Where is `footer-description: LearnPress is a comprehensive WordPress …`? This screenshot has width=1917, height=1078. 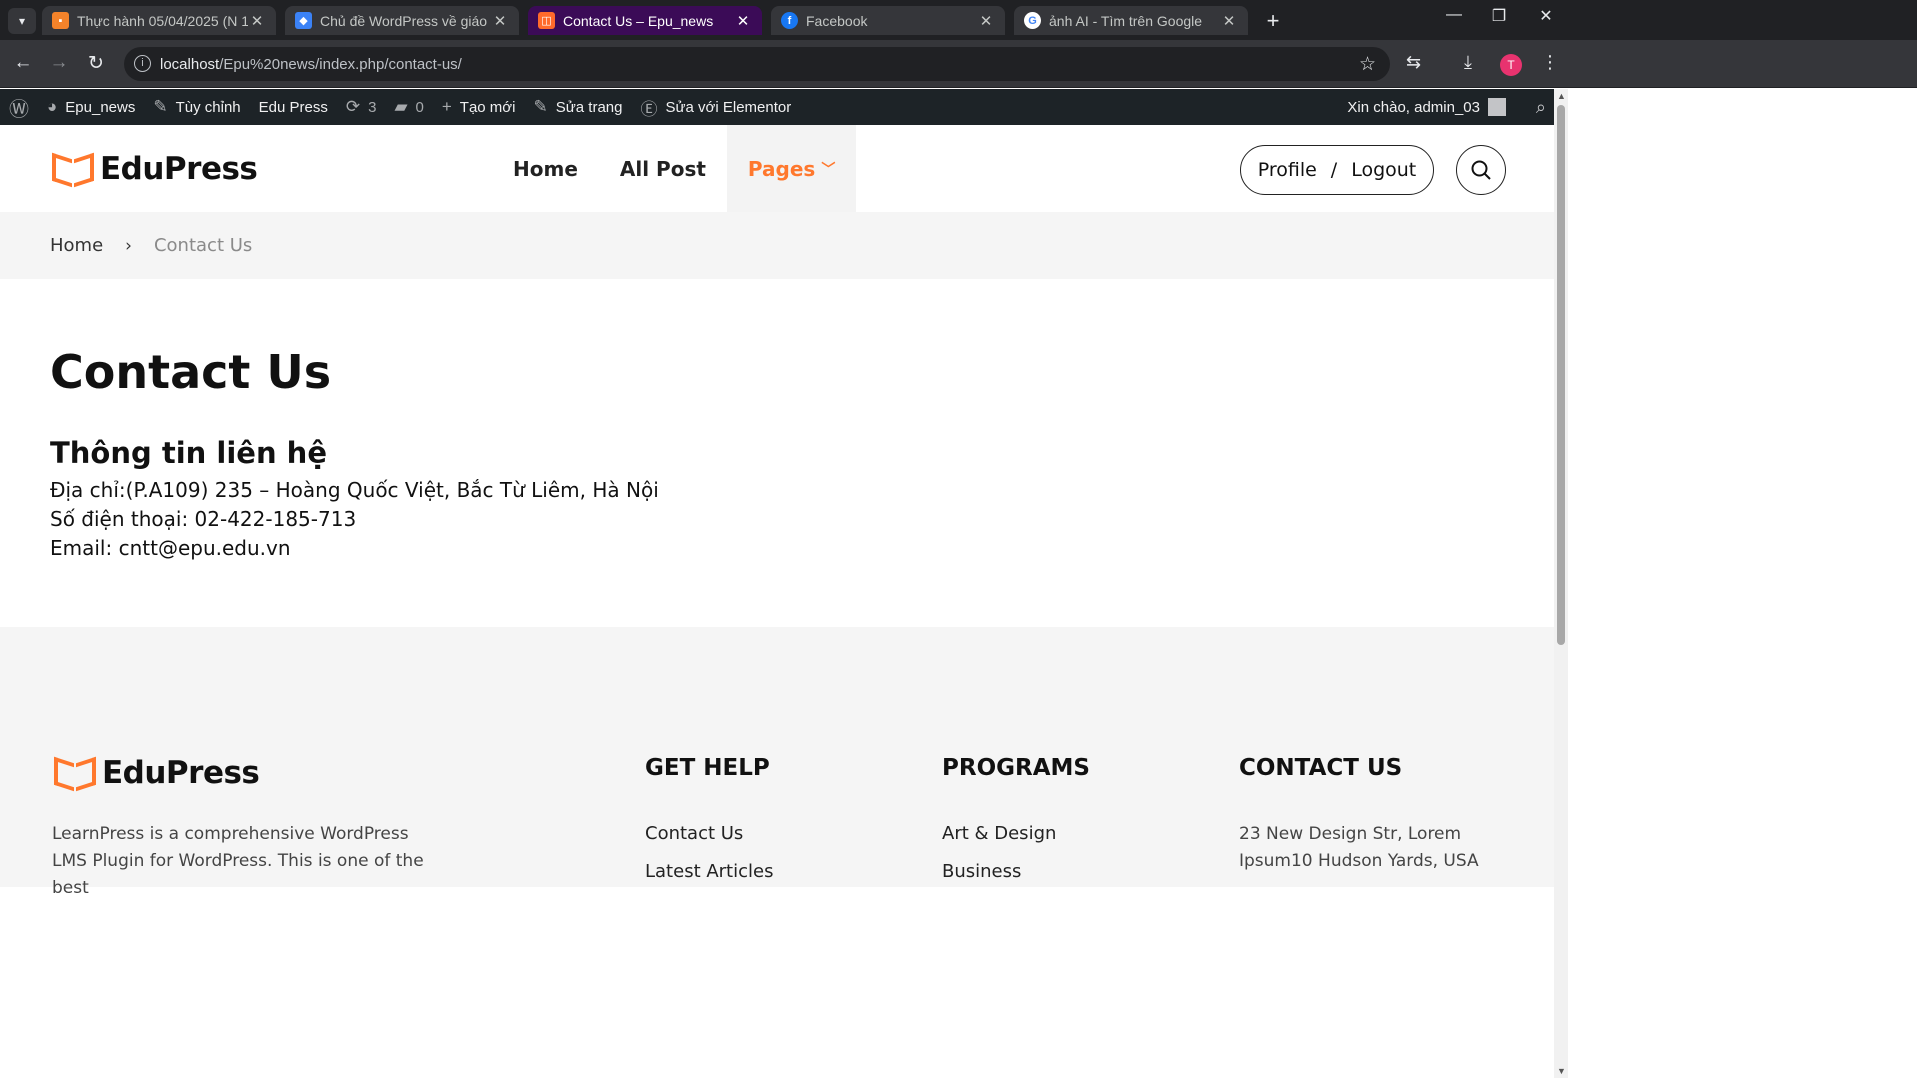
footer-description: LearnPress is a comprehensive WordPress … is located at coordinates (238, 861).